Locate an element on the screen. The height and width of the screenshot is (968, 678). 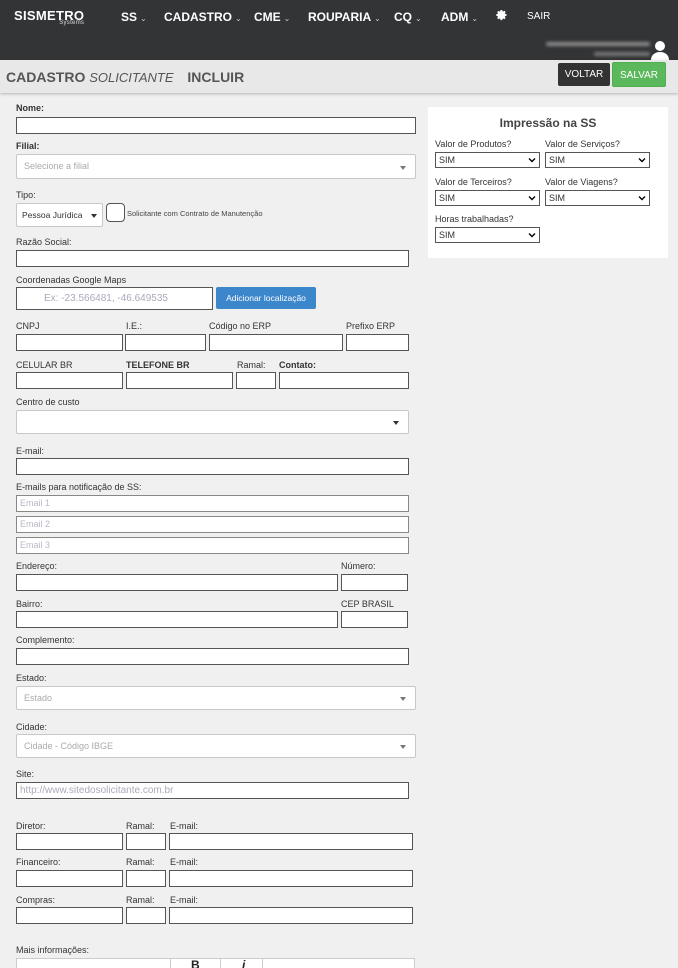
cep-input is located at coordinates (374, 619).